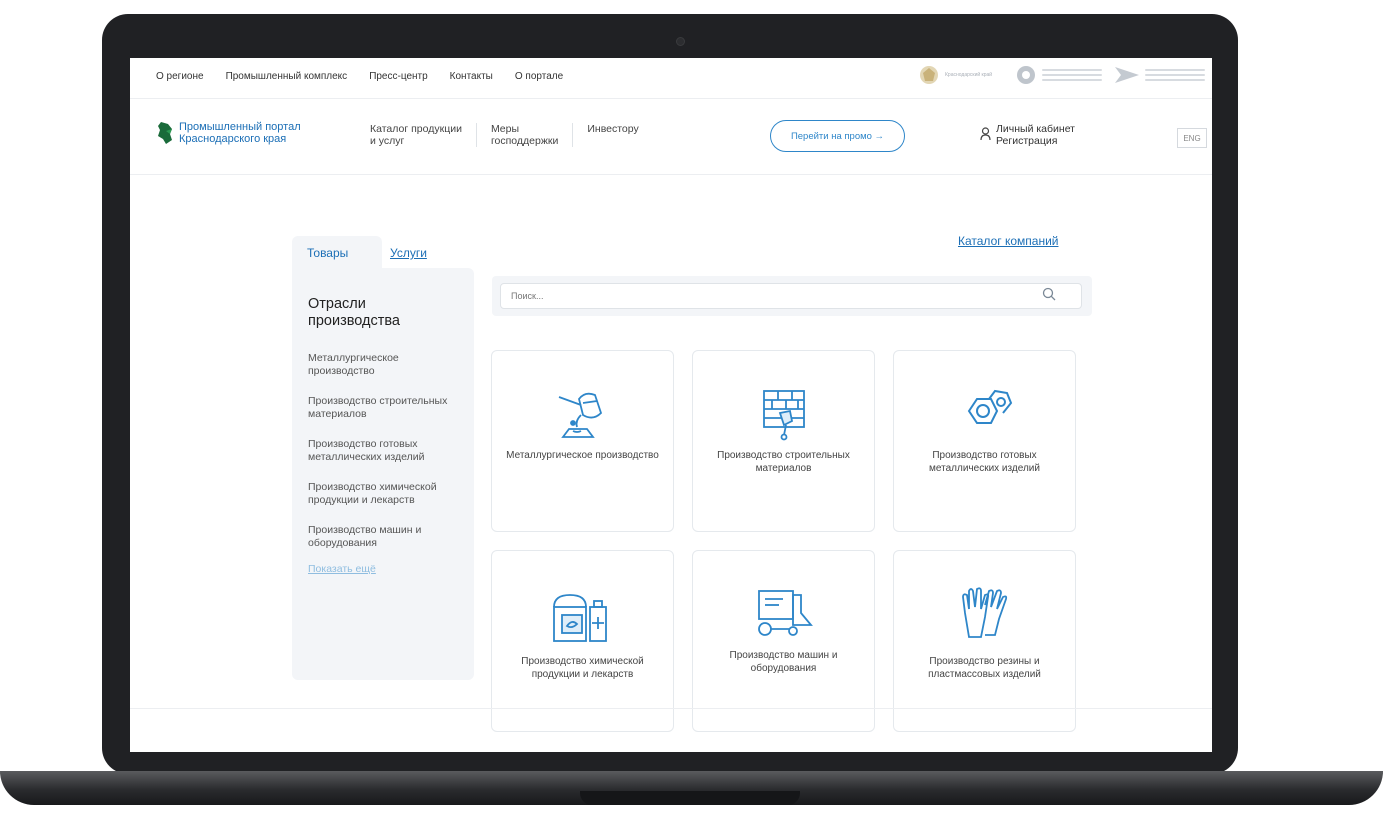 The image size is (1383, 835). I want to click on tab-goods: Товары, so click(337, 252).